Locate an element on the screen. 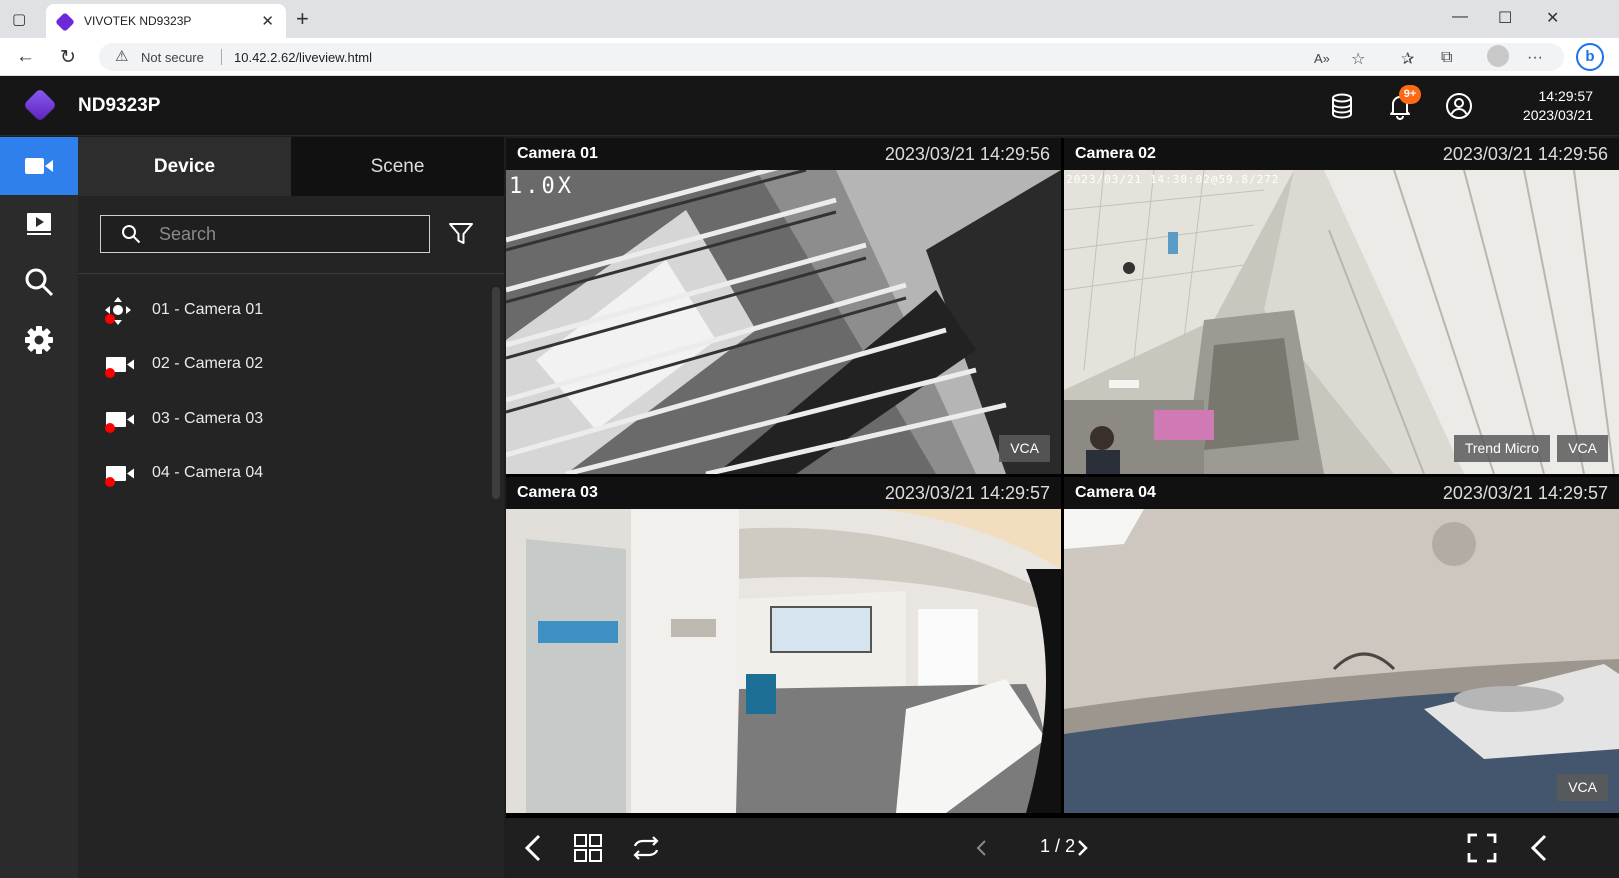 This screenshot has width=1619, height=878. header-time: 14:29:57 is located at coordinates (1566, 96).